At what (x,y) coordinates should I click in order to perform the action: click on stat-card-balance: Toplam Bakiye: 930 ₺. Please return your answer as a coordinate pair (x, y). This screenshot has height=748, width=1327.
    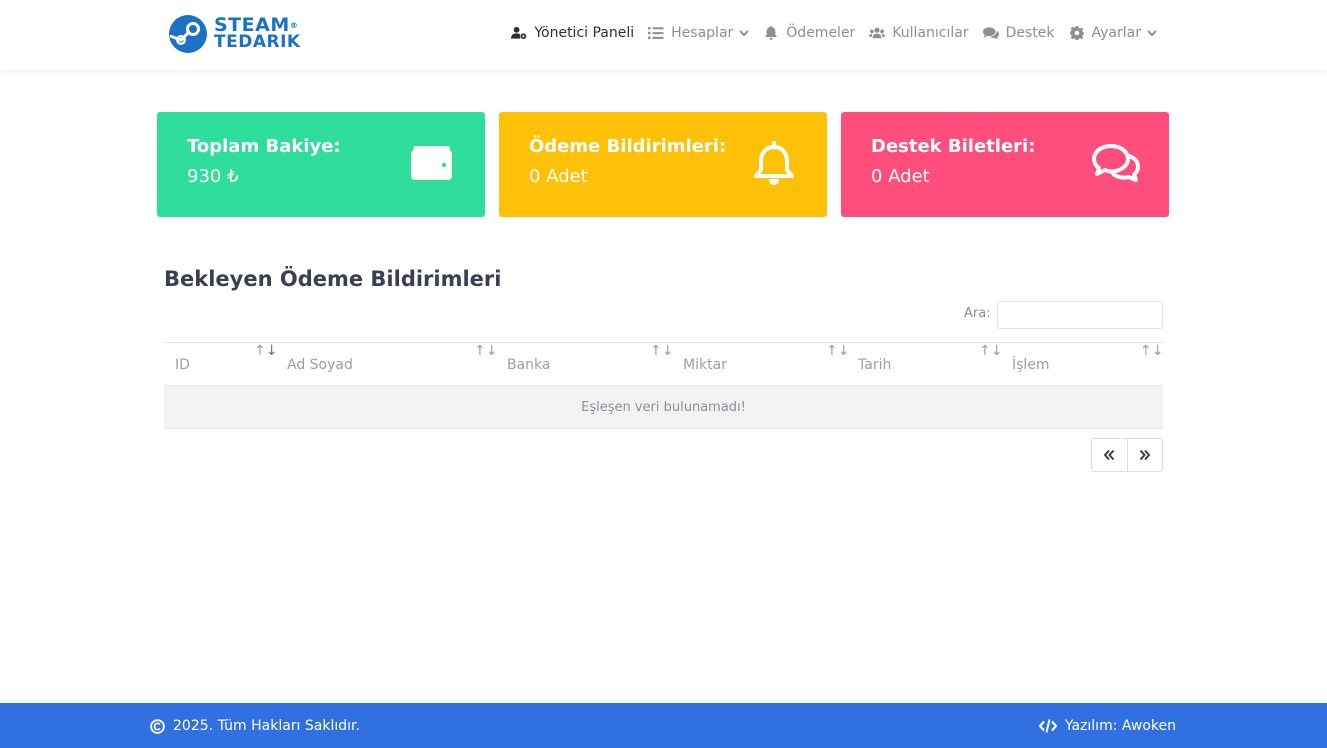
    Looking at the image, I should click on (321, 164).